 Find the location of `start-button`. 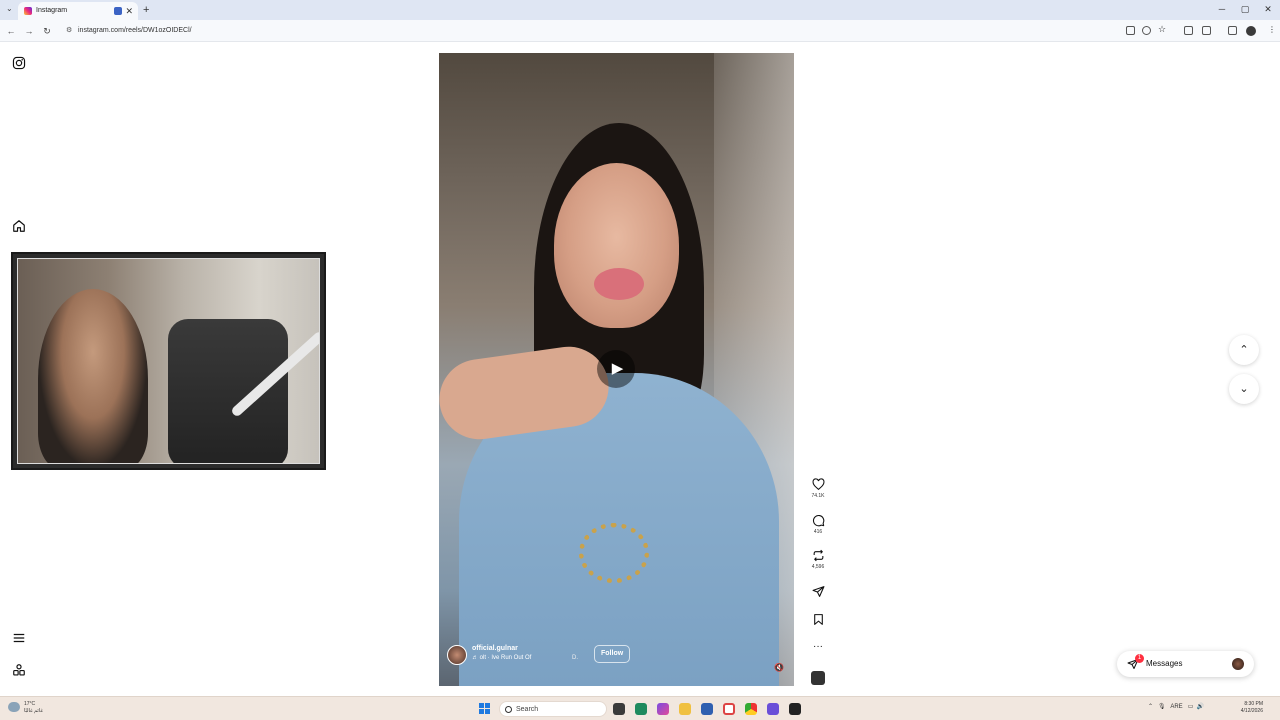

start-button is located at coordinates (485, 709).